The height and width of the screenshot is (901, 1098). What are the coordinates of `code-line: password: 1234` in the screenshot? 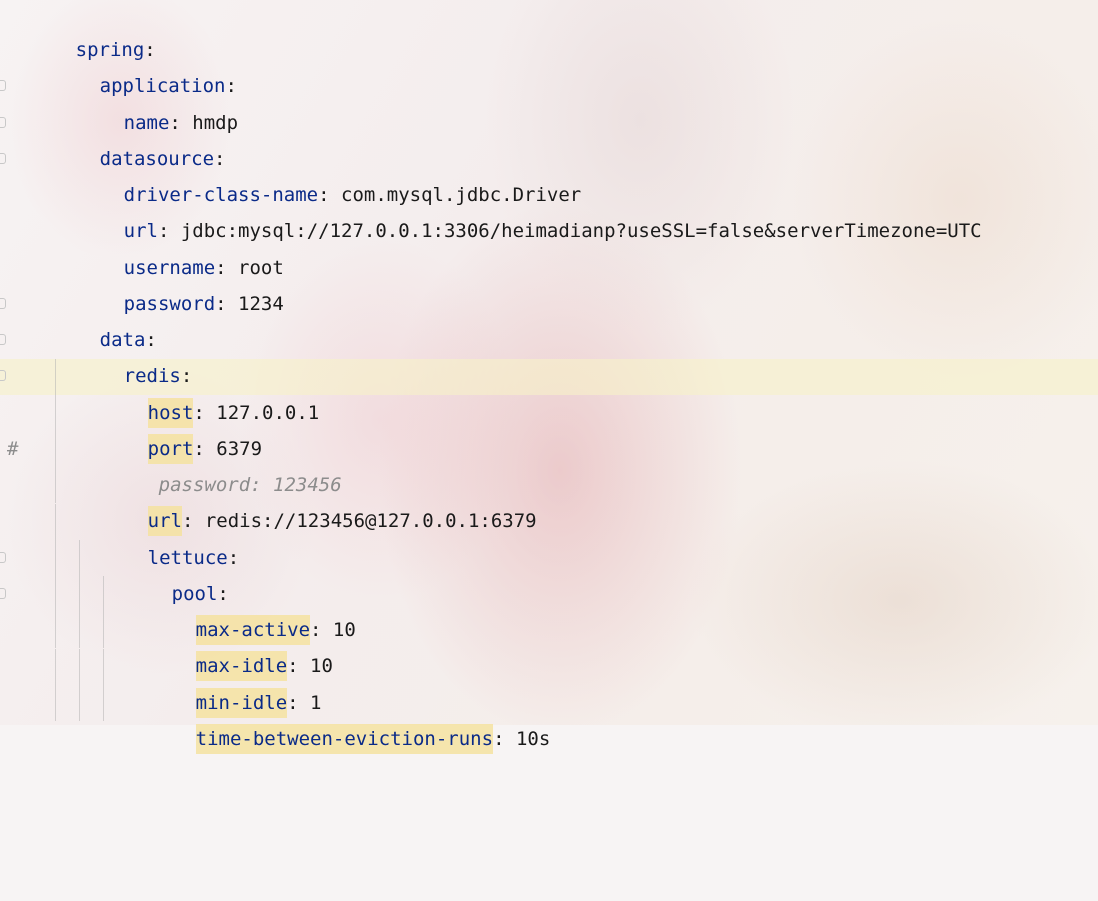 It's located at (549, 282).